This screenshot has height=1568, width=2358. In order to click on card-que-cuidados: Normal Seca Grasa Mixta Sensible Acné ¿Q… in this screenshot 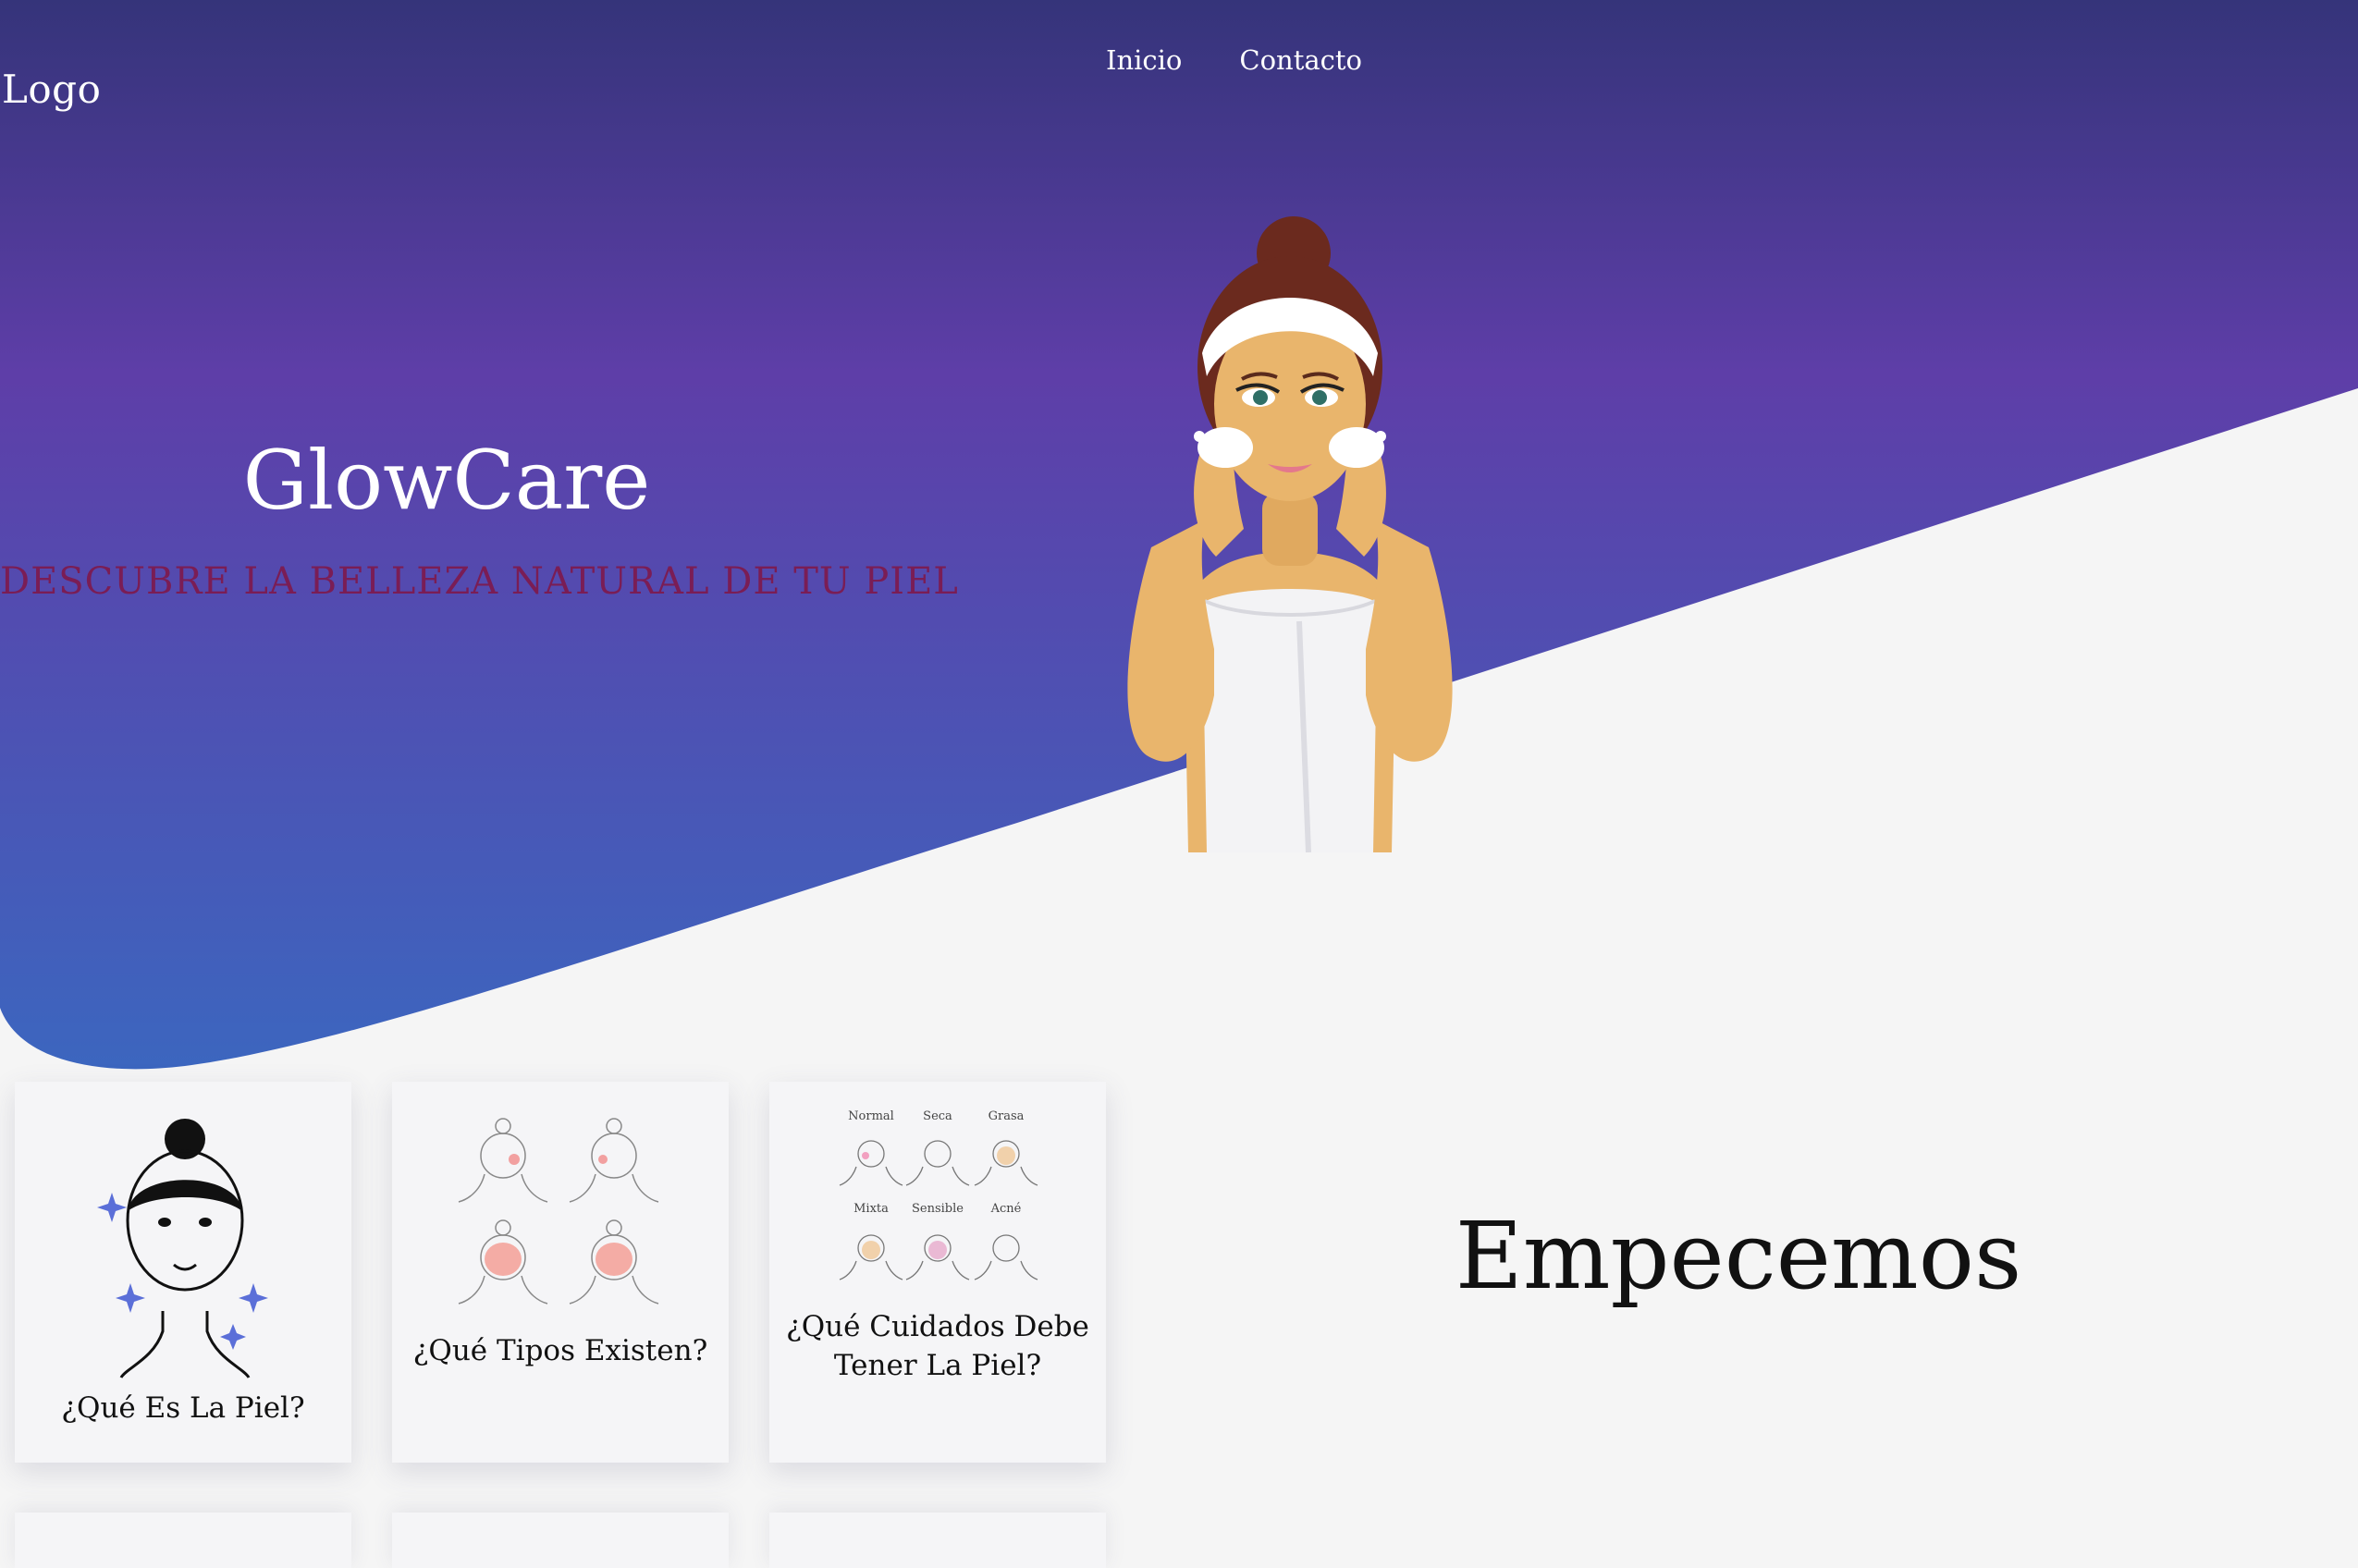, I will do `click(937, 1272)`.